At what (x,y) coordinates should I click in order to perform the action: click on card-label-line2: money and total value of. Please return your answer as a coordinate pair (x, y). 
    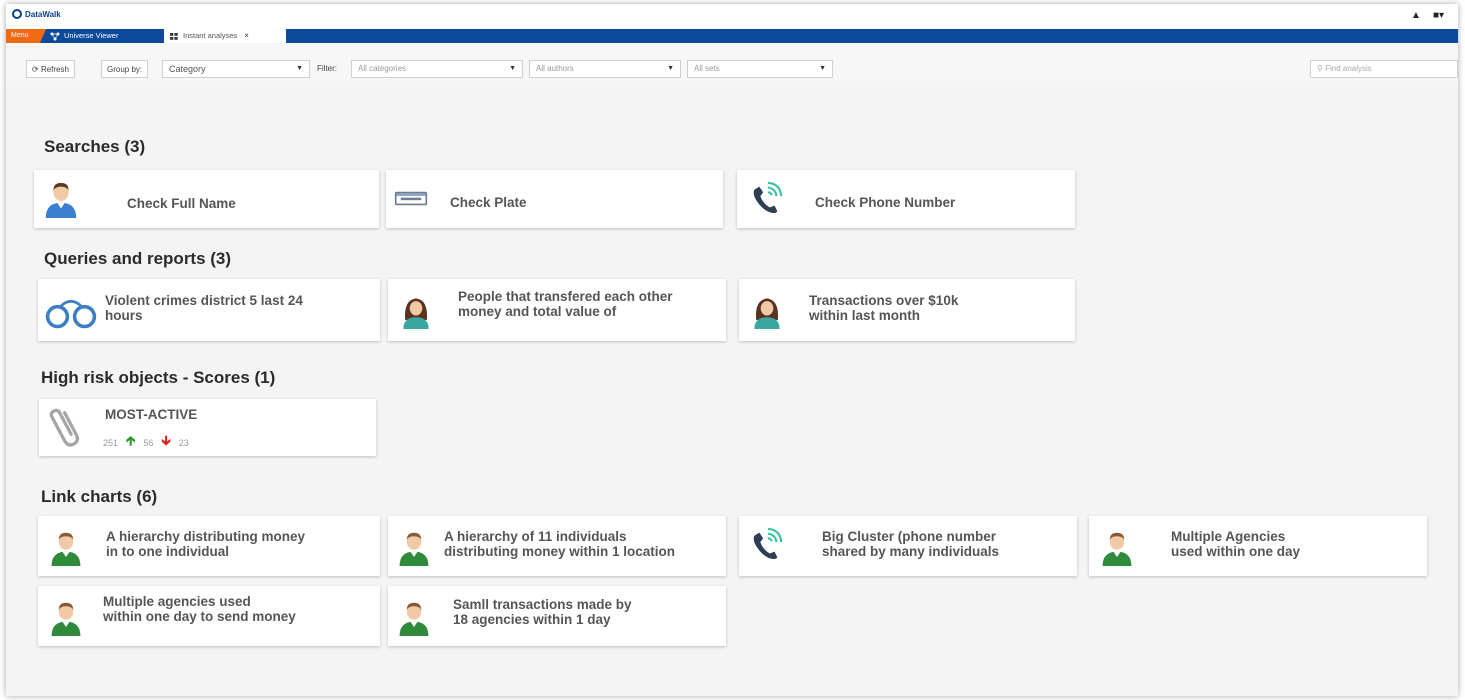
    Looking at the image, I should click on (537, 311).